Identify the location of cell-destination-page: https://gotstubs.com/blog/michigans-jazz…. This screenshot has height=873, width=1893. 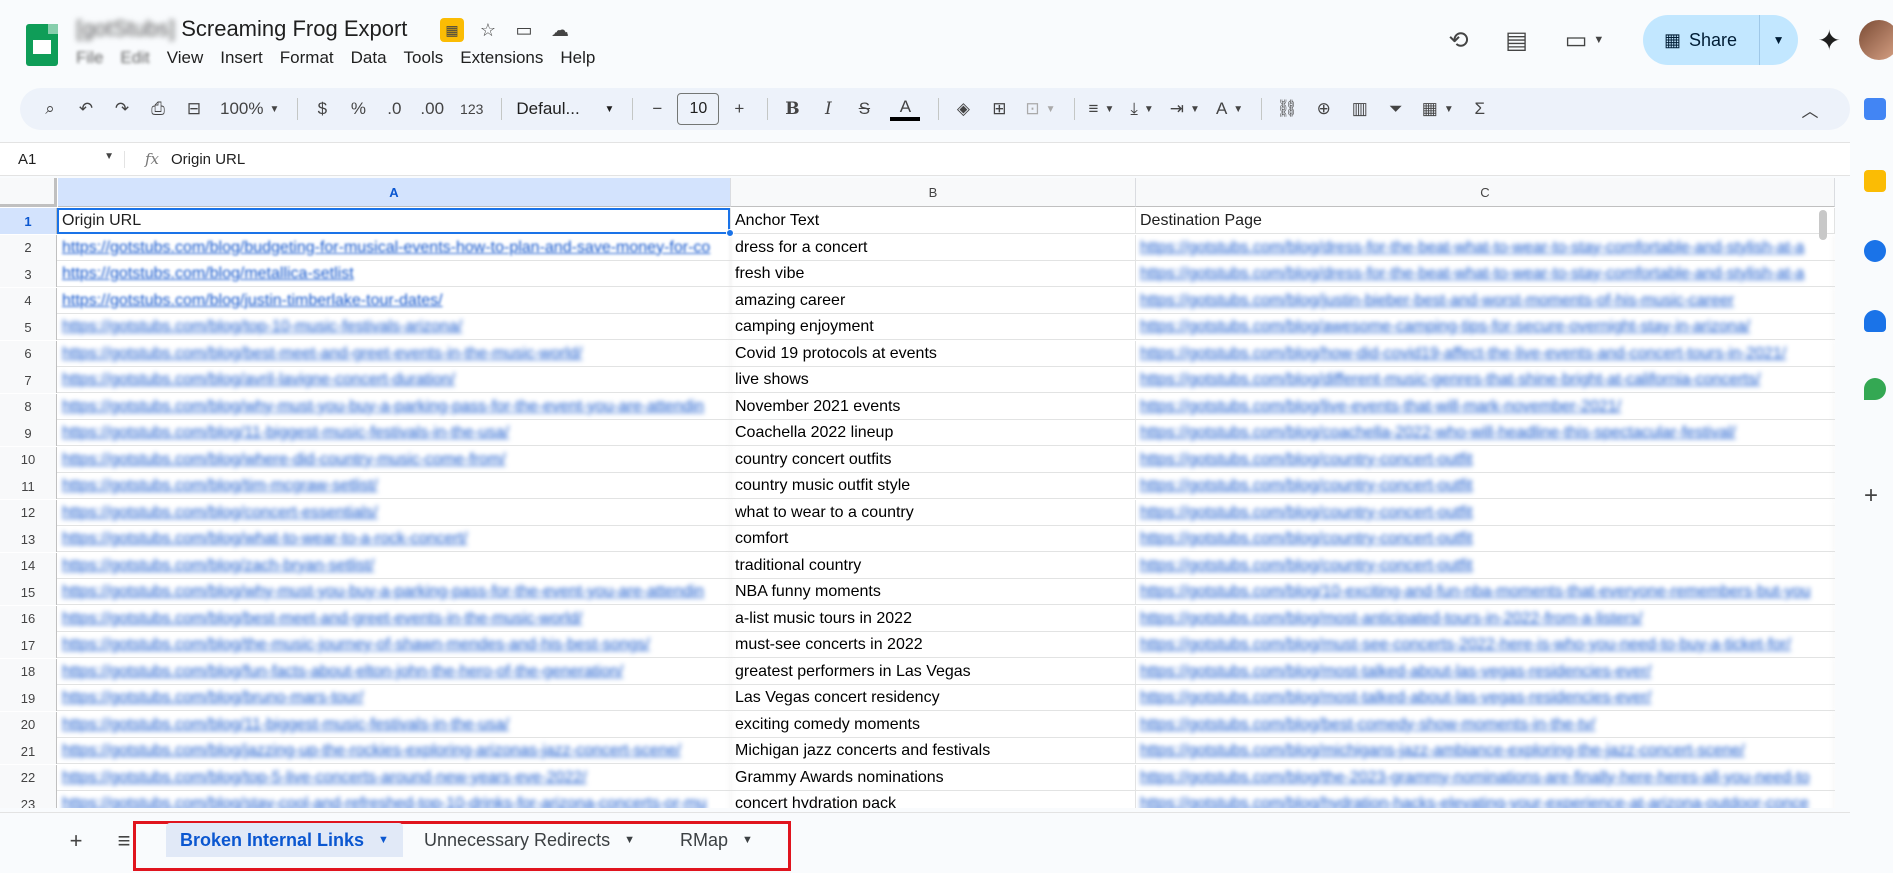
(1485, 751).